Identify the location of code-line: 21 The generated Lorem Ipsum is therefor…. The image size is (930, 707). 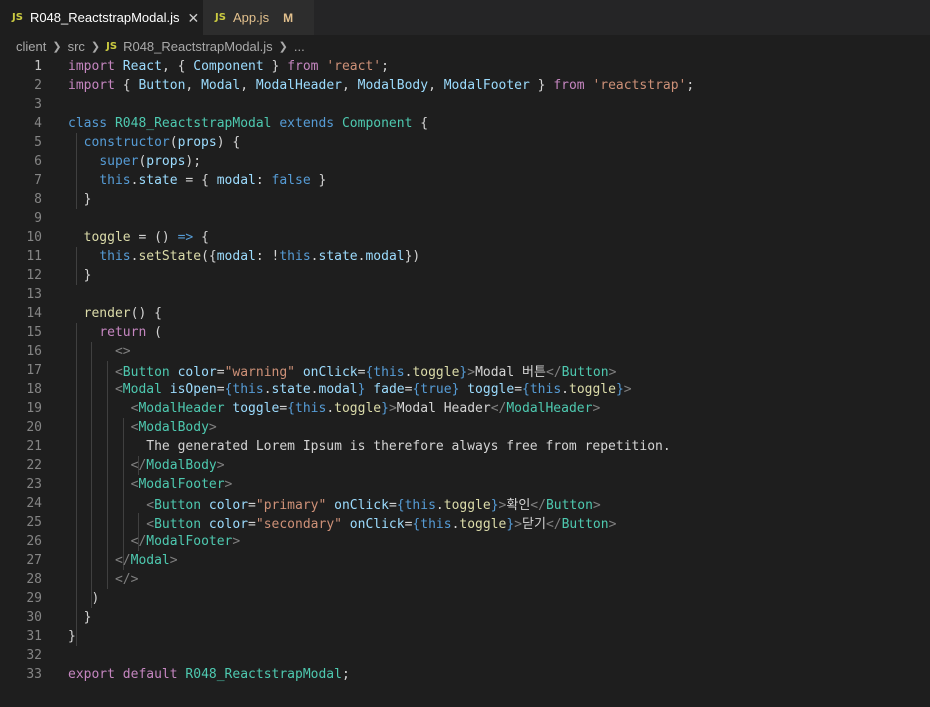
(465, 446).